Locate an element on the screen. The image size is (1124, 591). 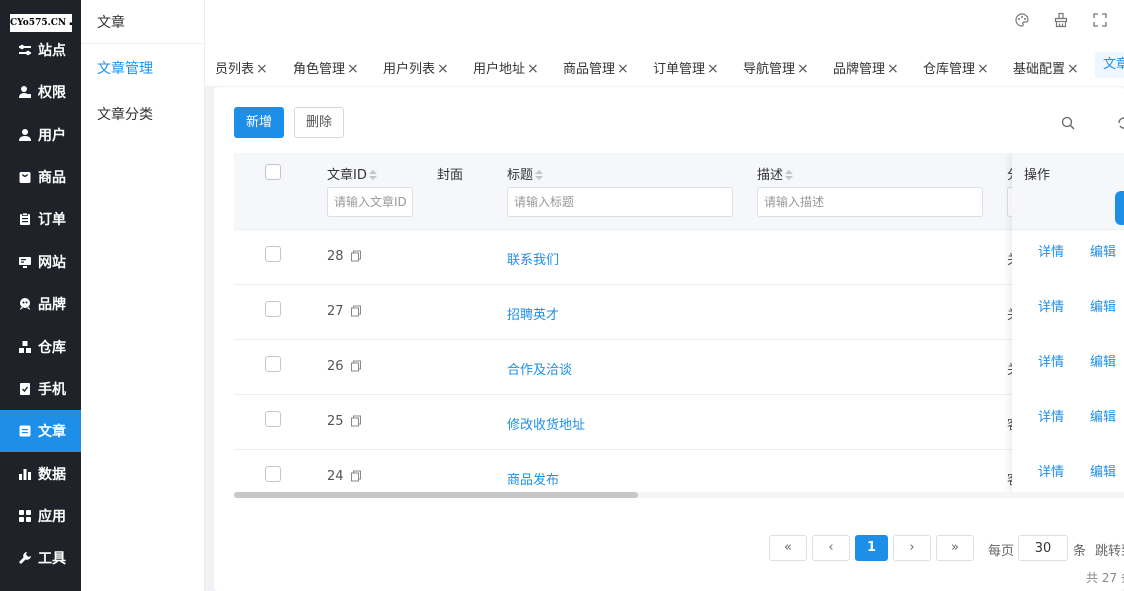
horizontal-scrollbar is located at coordinates (679, 495).